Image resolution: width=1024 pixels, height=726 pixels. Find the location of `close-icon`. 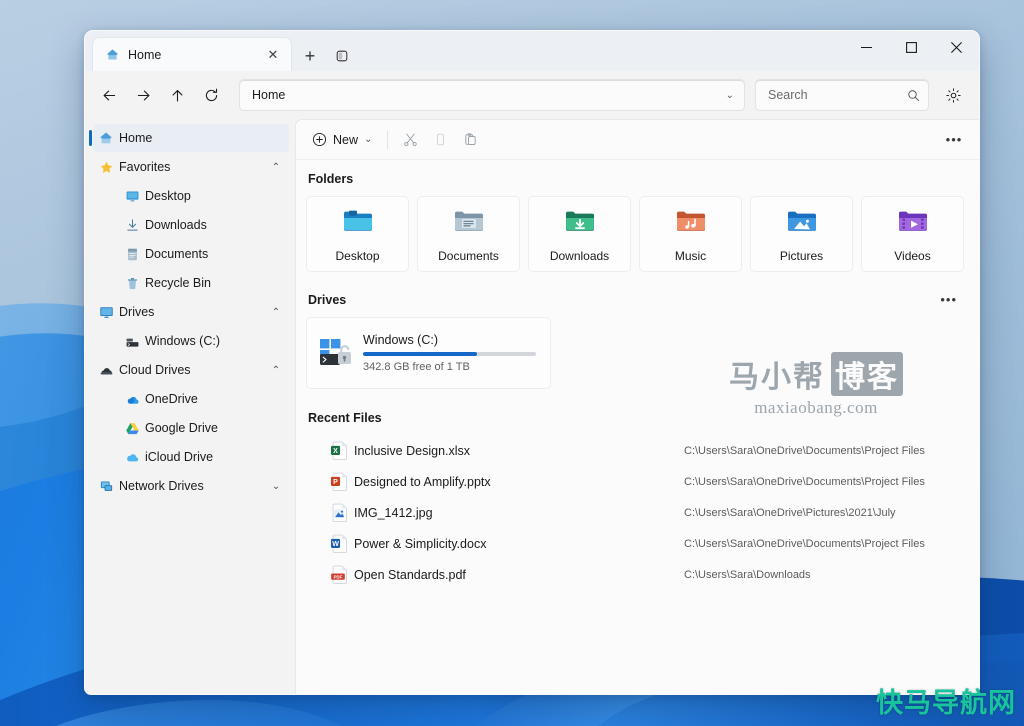

close-icon is located at coordinates (956, 47).